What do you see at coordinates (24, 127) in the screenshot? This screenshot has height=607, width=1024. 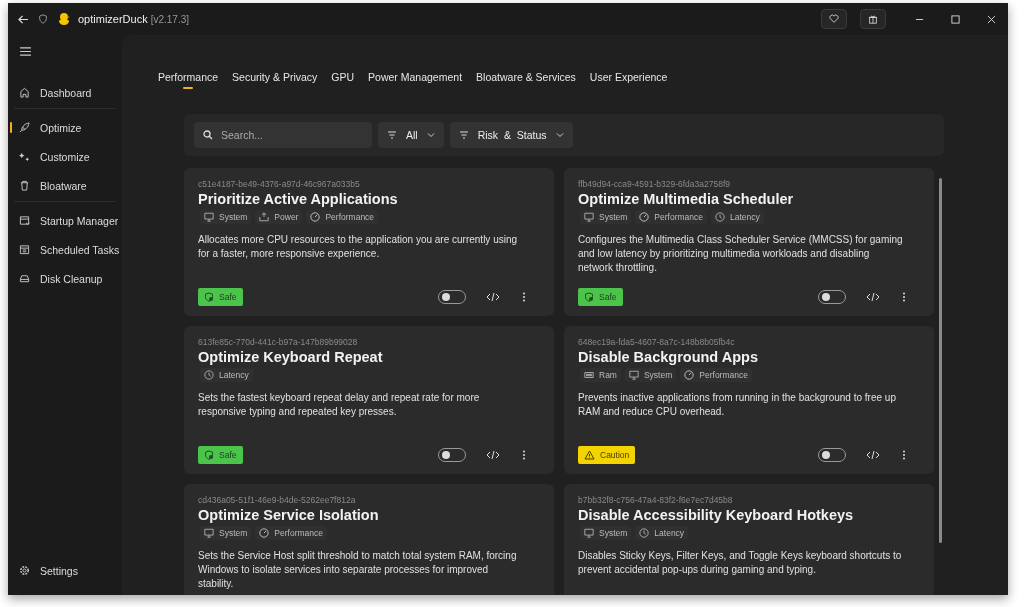 I see `rocket-icon` at bounding box center [24, 127].